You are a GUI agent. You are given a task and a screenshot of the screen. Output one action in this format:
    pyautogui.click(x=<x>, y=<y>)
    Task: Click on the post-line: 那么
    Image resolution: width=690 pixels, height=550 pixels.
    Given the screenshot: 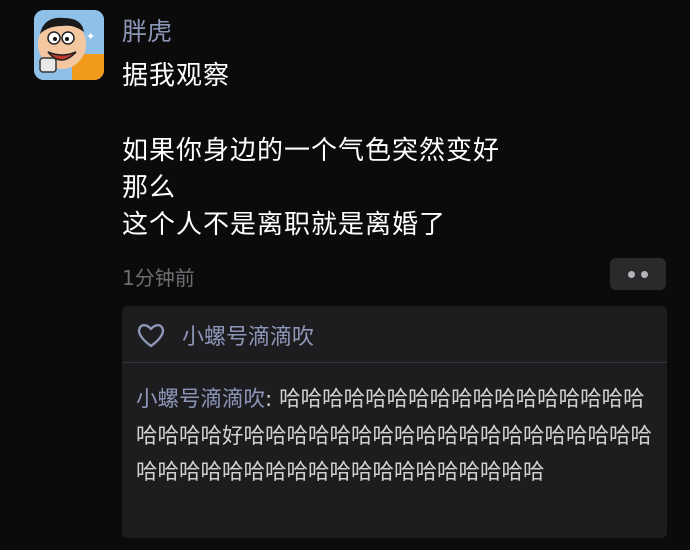 What is the action you would take?
    pyautogui.click(x=149, y=188)
    